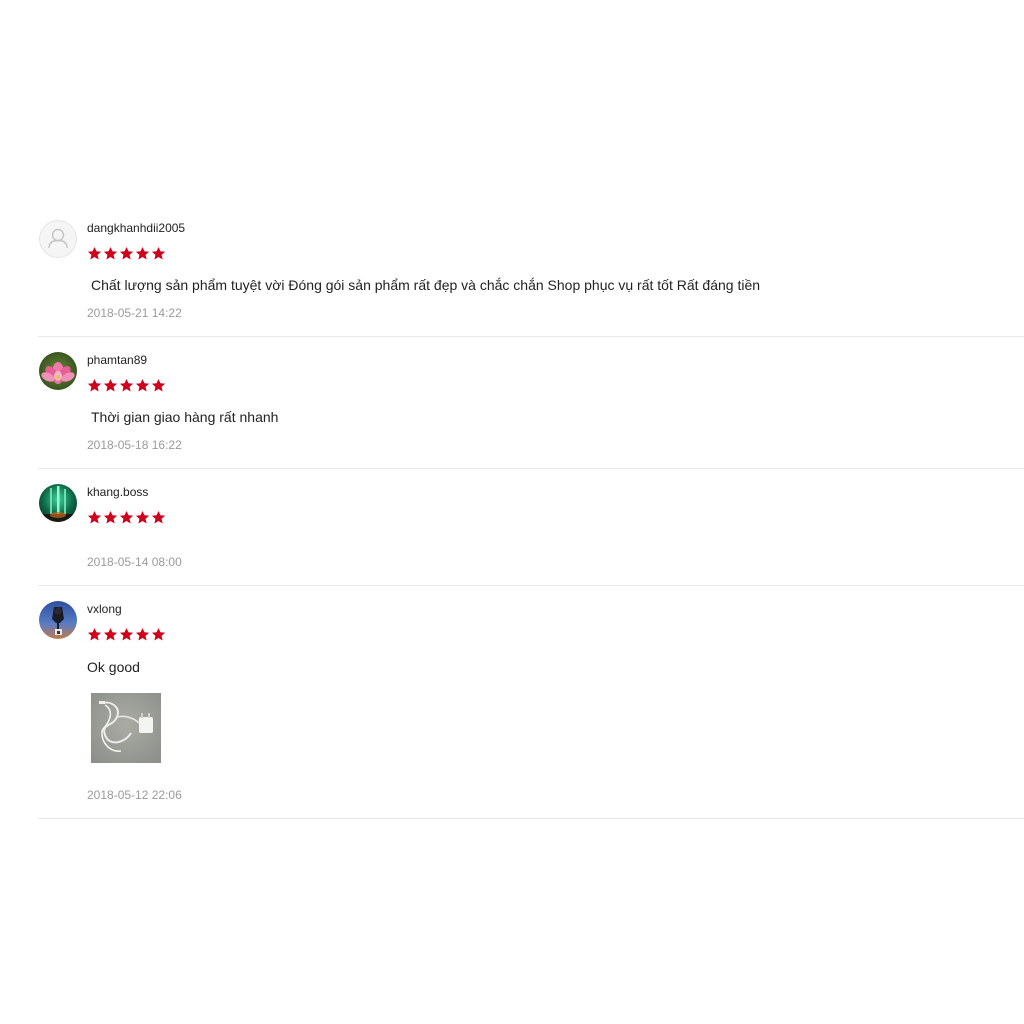 Image resolution: width=1024 pixels, height=1024 pixels. What do you see at coordinates (185, 417) in the screenshot?
I see `review-comment: Thời gian giao hàng rất nhanh` at bounding box center [185, 417].